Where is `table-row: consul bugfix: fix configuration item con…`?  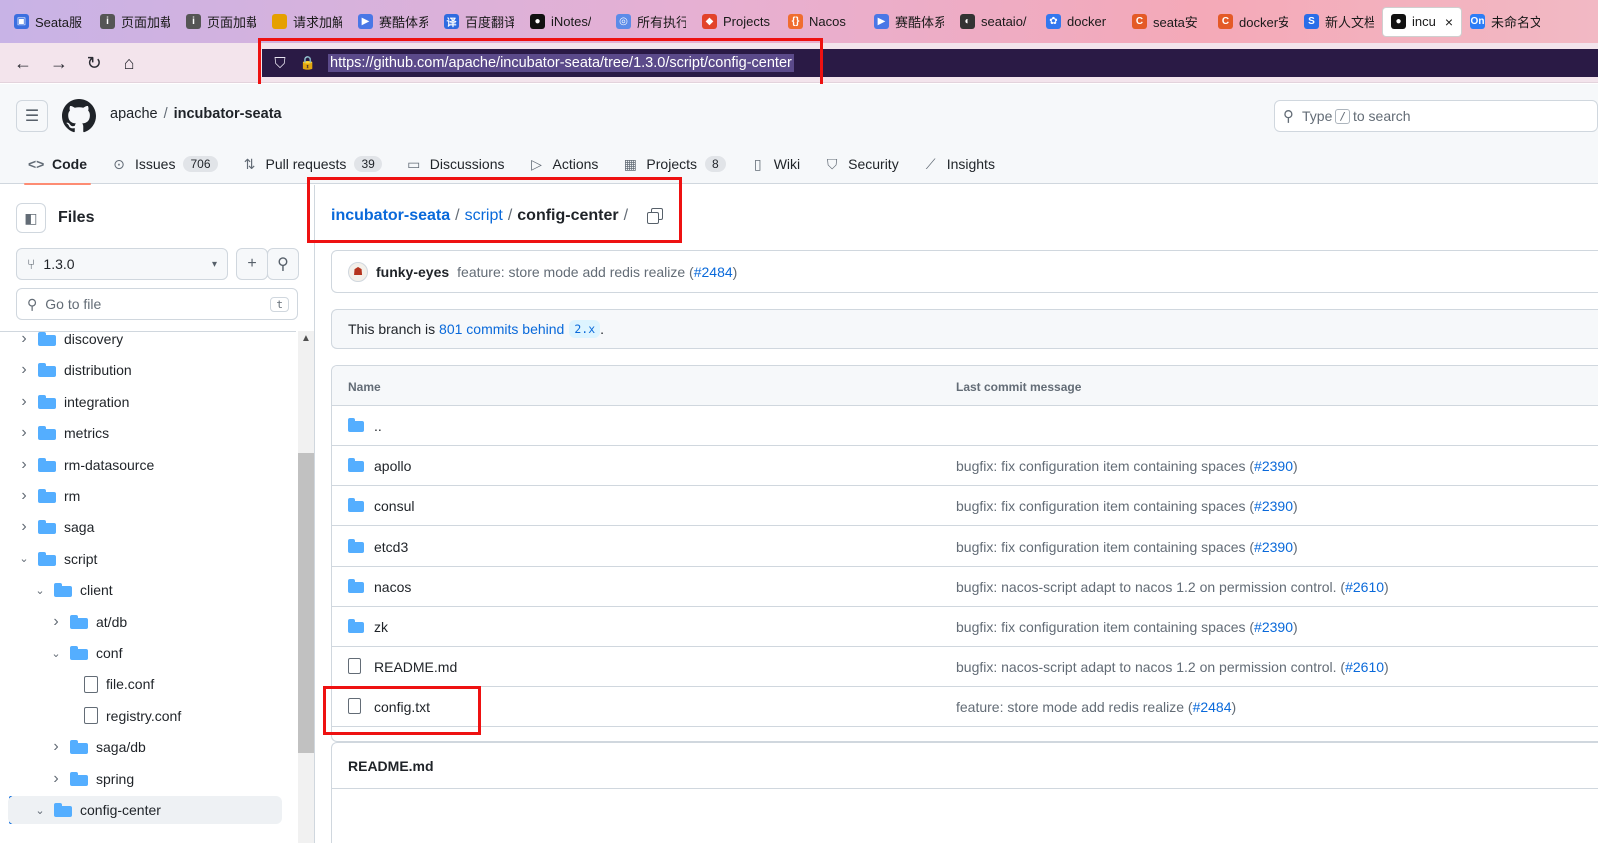 table-row: consul bugfix: fix configuration item con… is located at coordinates (965, 506).